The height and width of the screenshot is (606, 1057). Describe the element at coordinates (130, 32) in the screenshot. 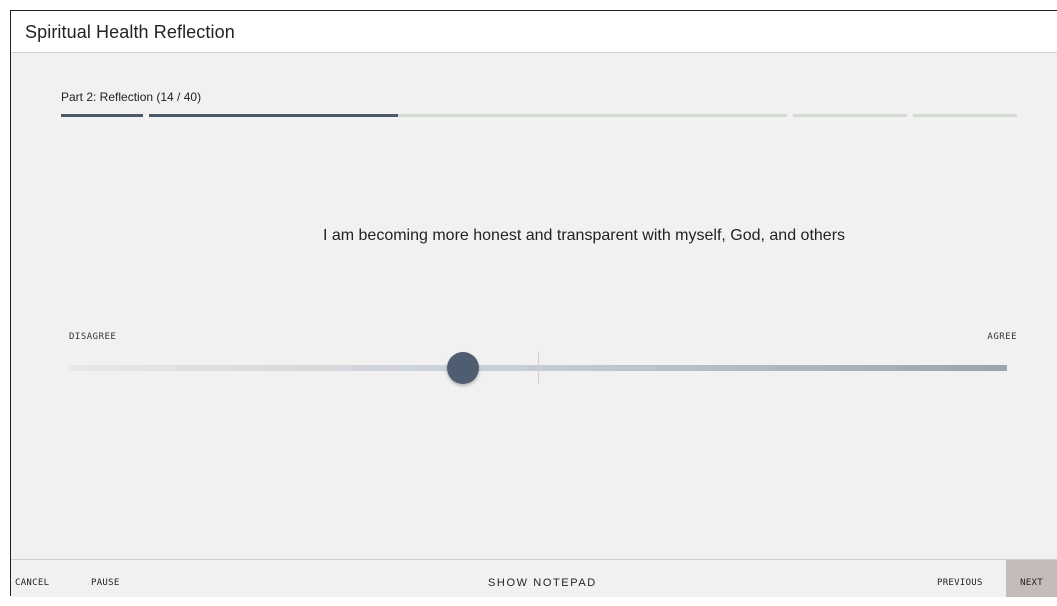

I see `page-title: Spiritual Health Reflection` at that location.